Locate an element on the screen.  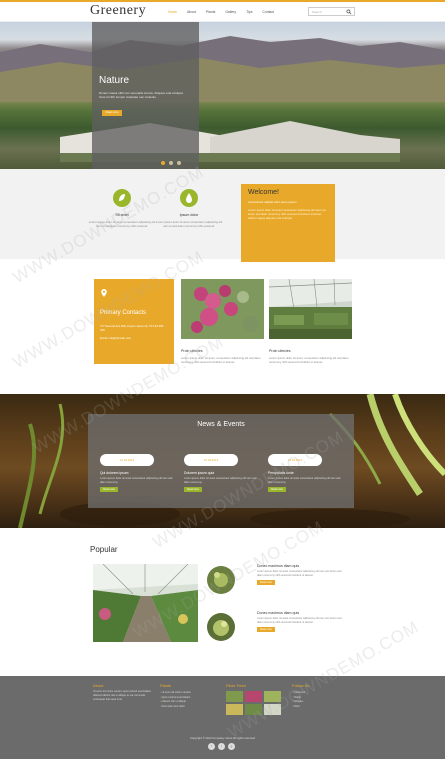
footer-about-title: About is located at coordinates (98, 685).